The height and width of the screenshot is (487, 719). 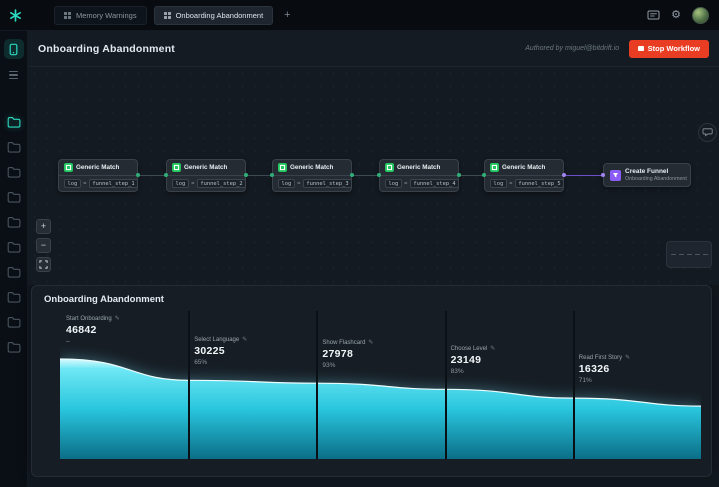 What do you see at coordinates (524, 175) in the screenshot?
I see `workflow-node-generic-match-5: Generic Match log = funnel_step_5` at bounding box center [524, 175].